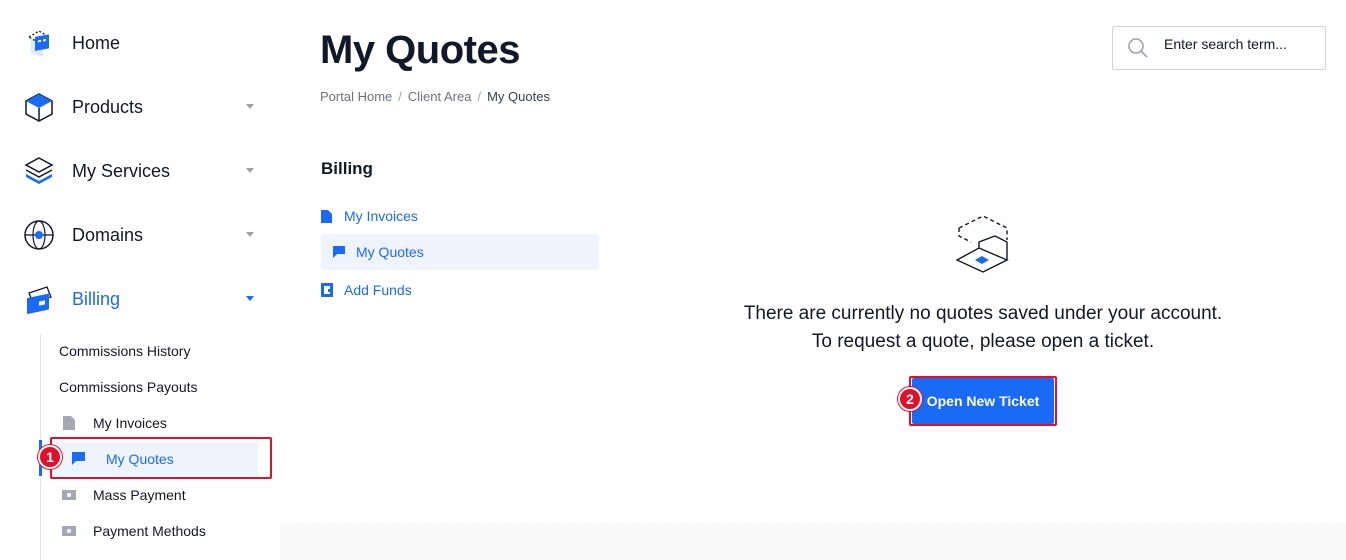 The height and width of the screenshot is (560, 1346). What do you see at coordinates (39, 235) in the screenshot?
I see `domains-icon` at bounding box center [39, 235].